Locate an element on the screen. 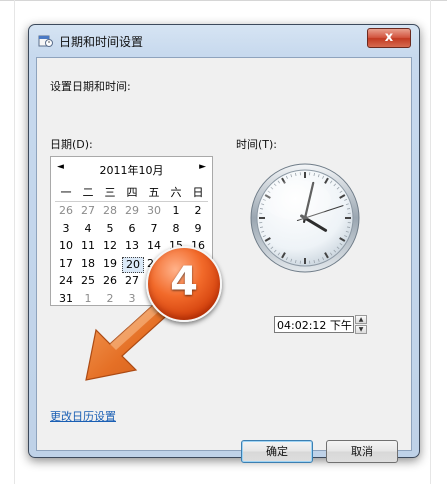 Image resolution: width=447 pixels, height=484 pixels. calendar-day: 18 is located at coordinates (88, 264).